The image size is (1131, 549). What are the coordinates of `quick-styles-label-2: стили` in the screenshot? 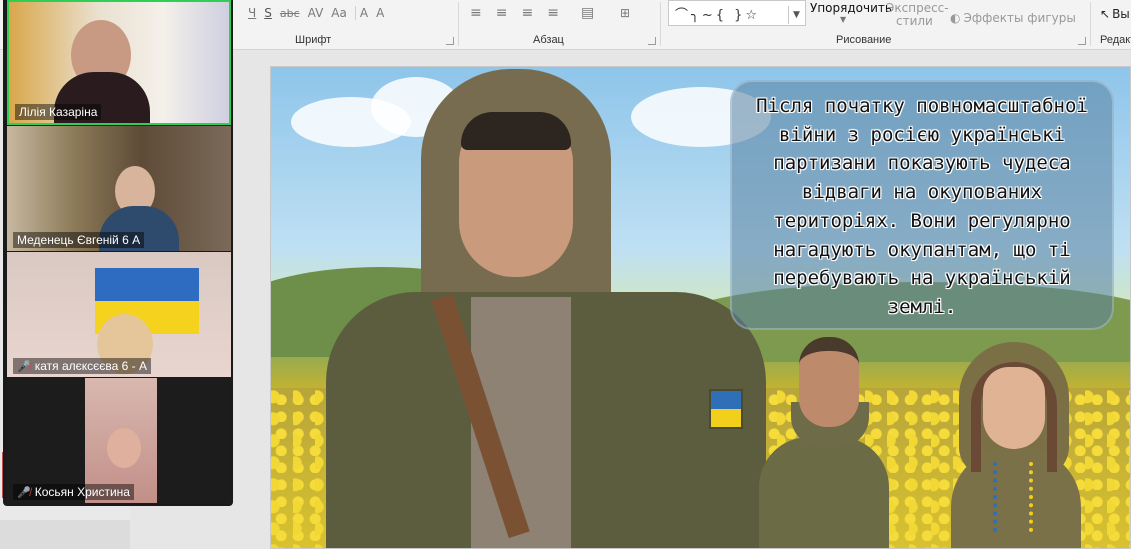 It's located at (914, 21).